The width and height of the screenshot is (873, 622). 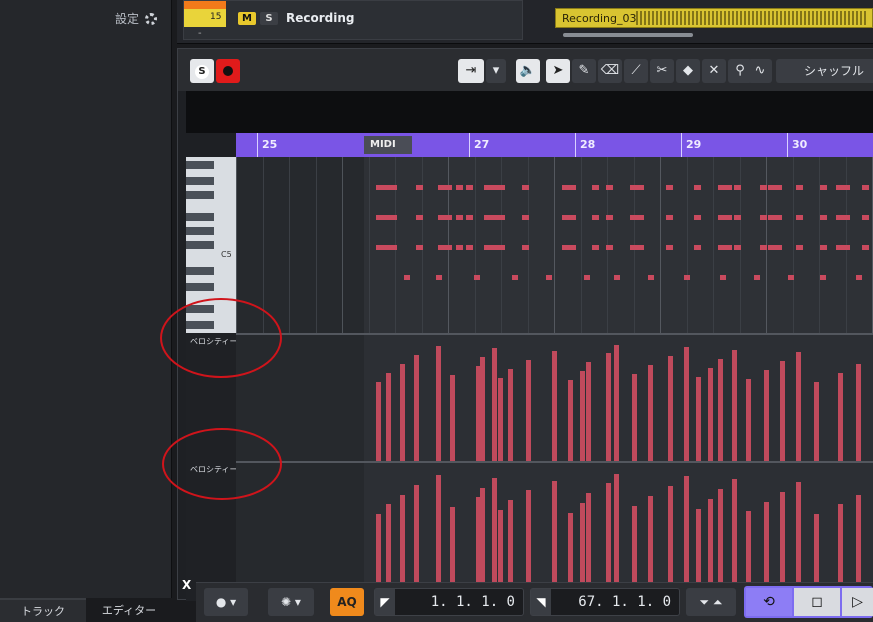 What do you see at coordinates (43, 610) in the screenshot?
I see `tab-track: トラック` at bounding box center [43, 610].